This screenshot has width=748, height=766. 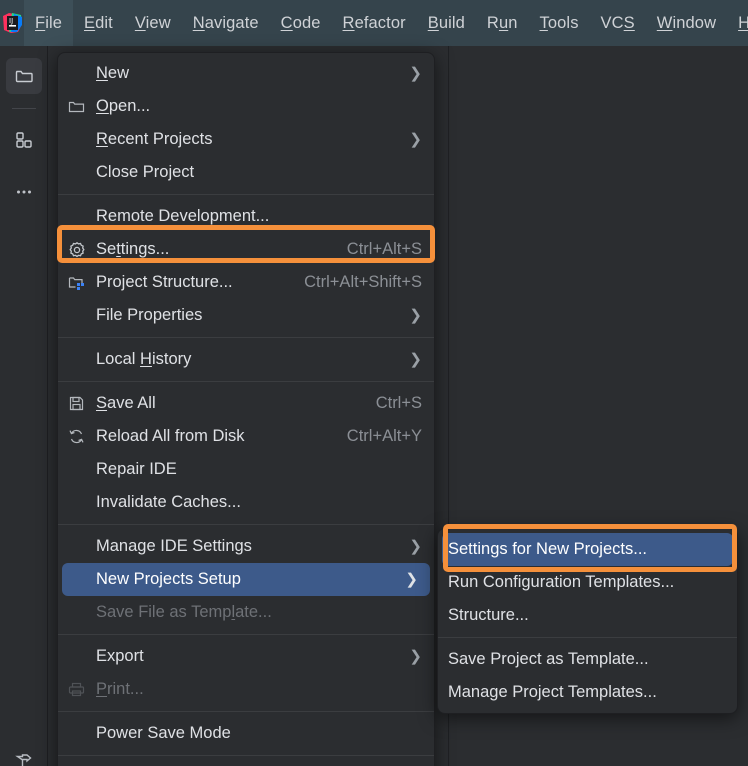 What do you see at coordinates (246, 139) in the screenshot?
I see `menu-item-recent-projects: Recent Projects ❯` at bounding box center [246, 139].